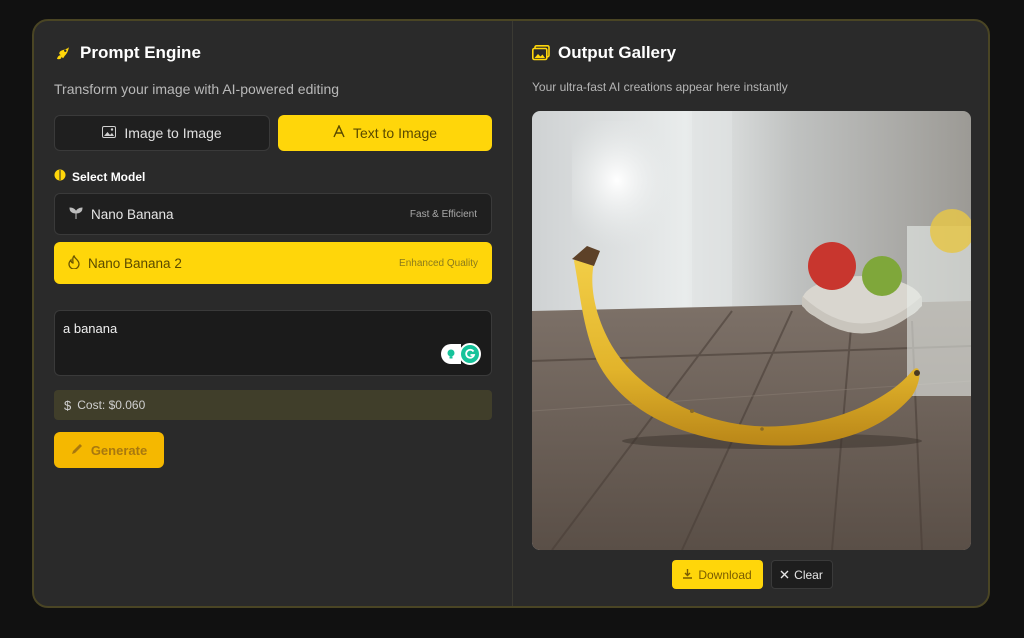 The height and width of the screenshot is (638, 1024). I want to click on model-tag: Fast & Efficient, so click(443, 214).